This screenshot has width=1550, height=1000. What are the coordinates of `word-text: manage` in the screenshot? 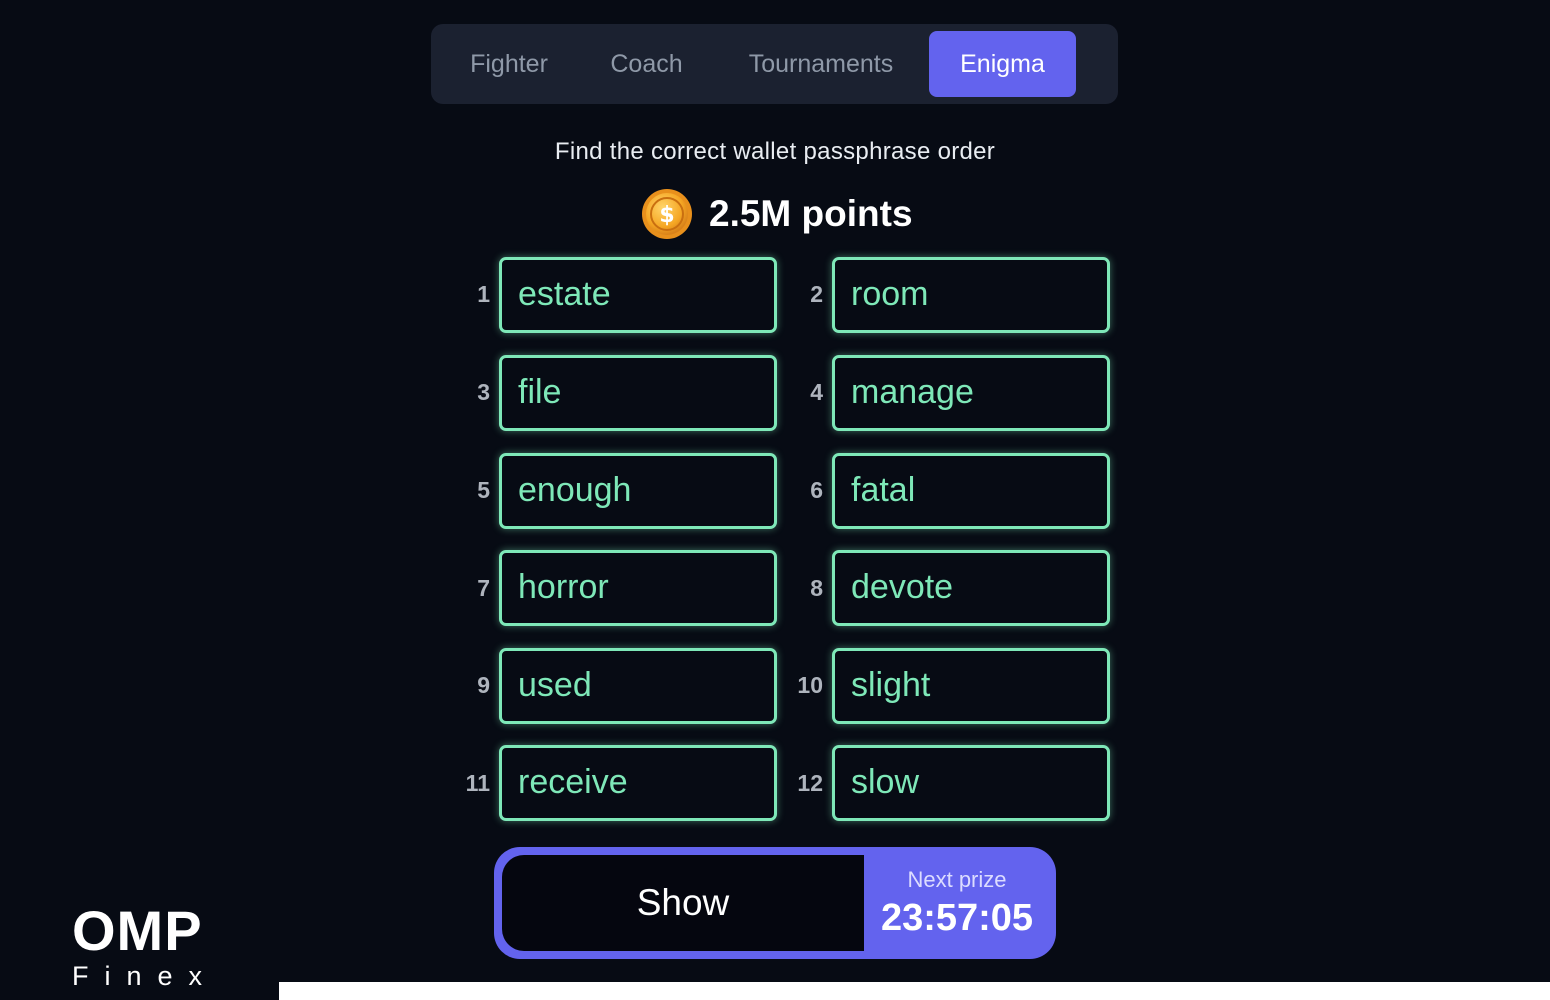 It's located at (912, 392).